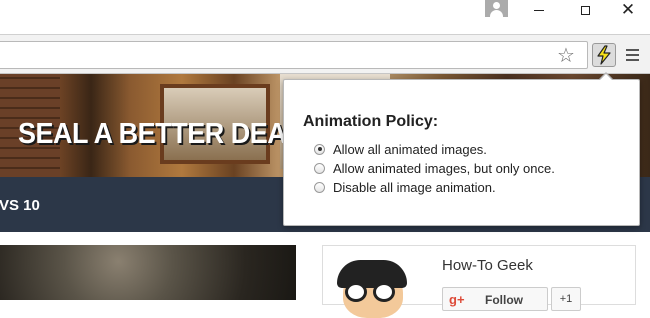  I want to click on option-label: Allow all animated images., so click(410, 149).